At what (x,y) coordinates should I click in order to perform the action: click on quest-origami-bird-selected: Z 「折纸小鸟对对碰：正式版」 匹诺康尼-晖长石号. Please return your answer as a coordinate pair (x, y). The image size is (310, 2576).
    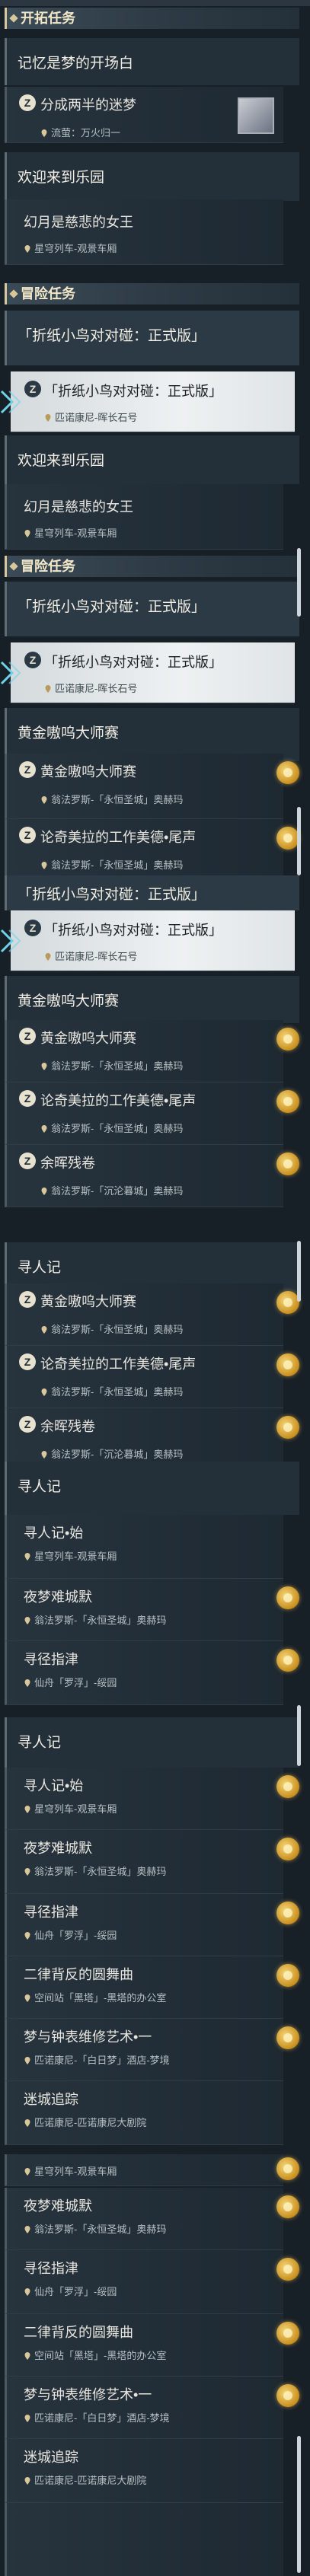
    Looking at the image, I should click on (147, 401).